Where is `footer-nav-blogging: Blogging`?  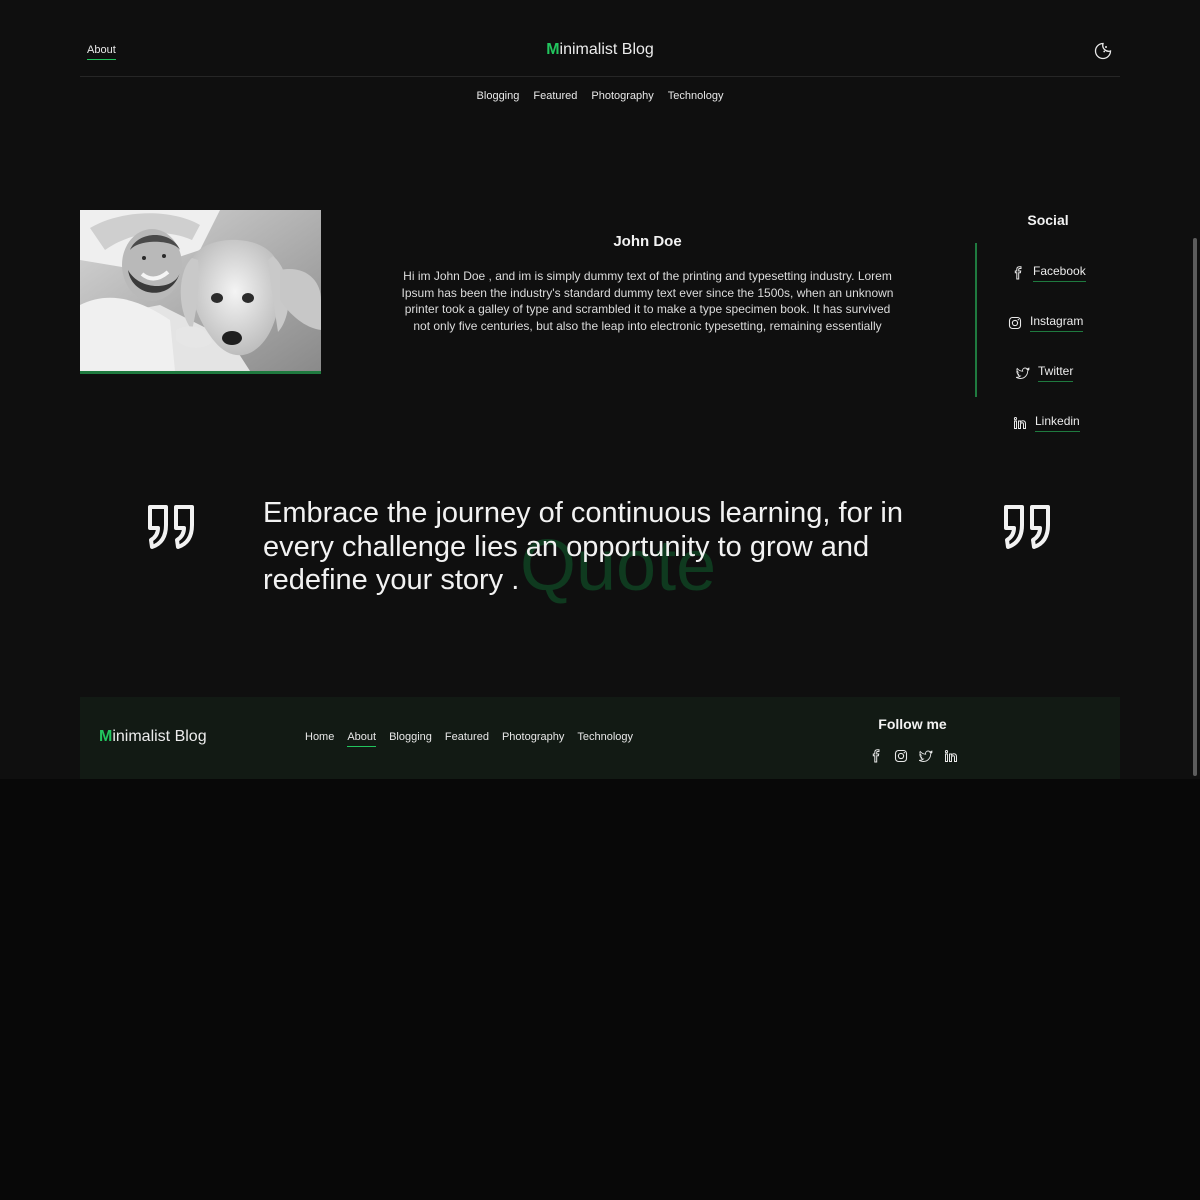 footer-nav-blogging: Blogging is located at coordinates (410, 739).